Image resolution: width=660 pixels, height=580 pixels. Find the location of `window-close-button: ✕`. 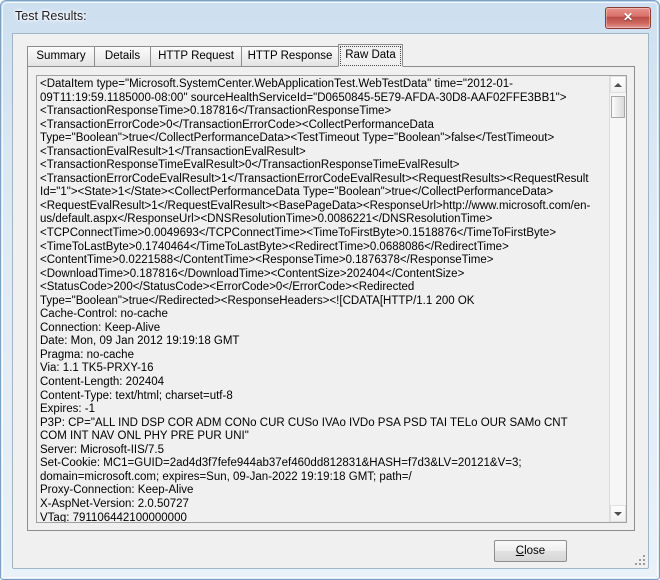

window-close-button: ✕ is located at coordinates (628, 18).